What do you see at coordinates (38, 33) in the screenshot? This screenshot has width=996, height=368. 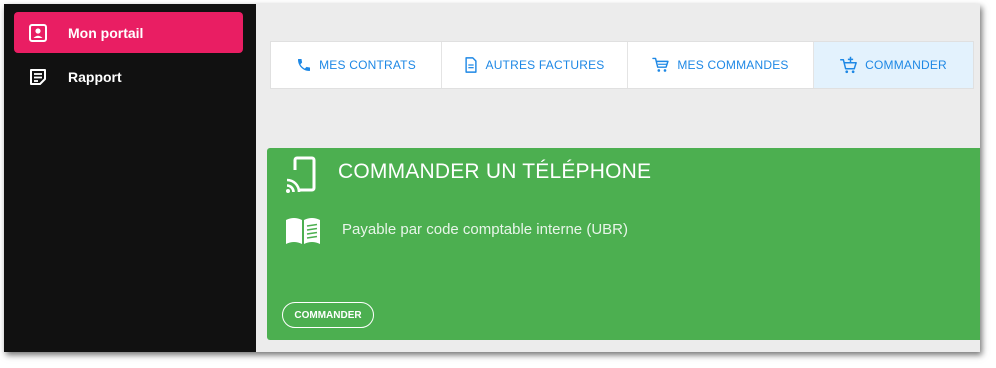 I see `contact-card-icon` at bounding box center [38, 33].